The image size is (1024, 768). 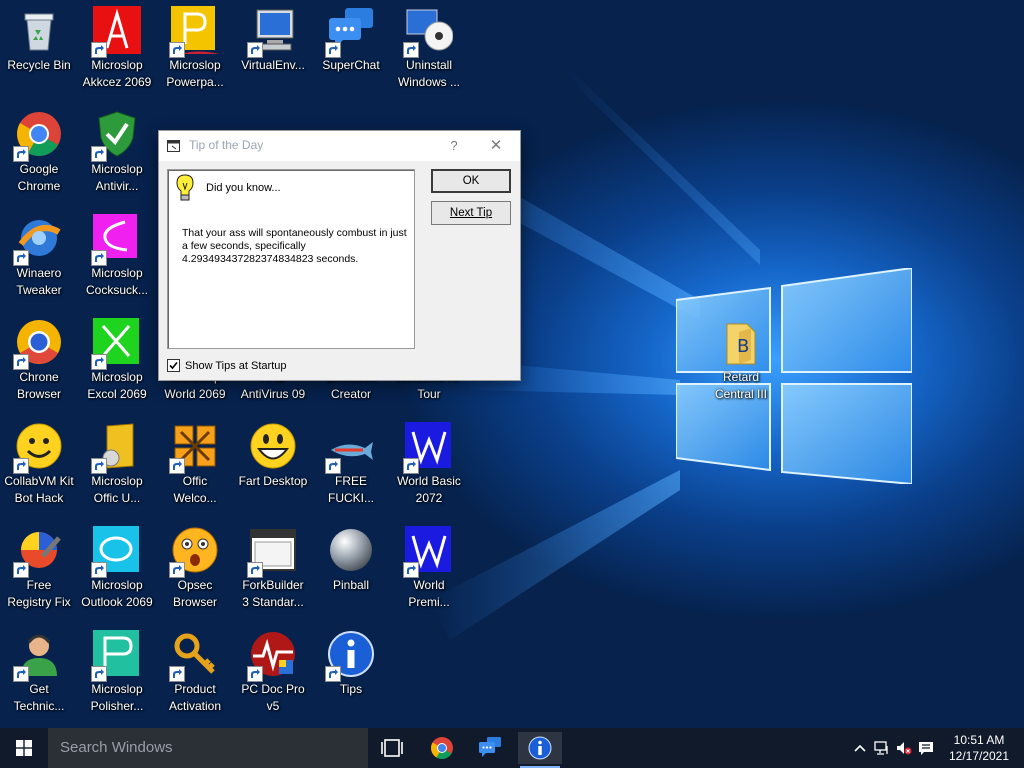 What do you see at coordinates (860, 748) in the screenshot?
I see `chevron-up-icon` at bounding box center [860, 748].